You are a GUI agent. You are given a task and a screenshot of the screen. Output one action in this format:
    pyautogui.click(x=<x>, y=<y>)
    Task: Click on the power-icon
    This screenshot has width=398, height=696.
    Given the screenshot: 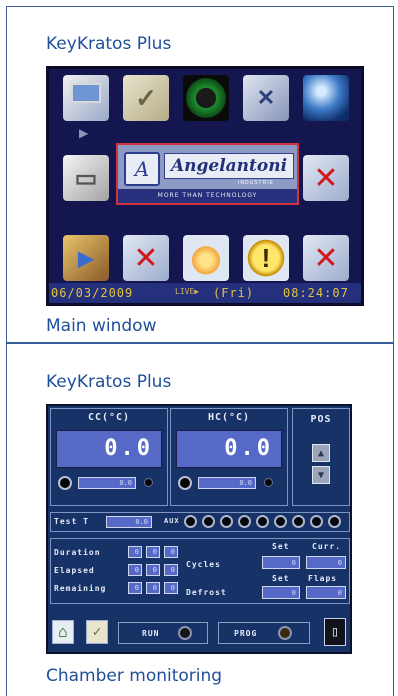 What is the action you would take?
    pyautogui.click(x=206, y=98)
    